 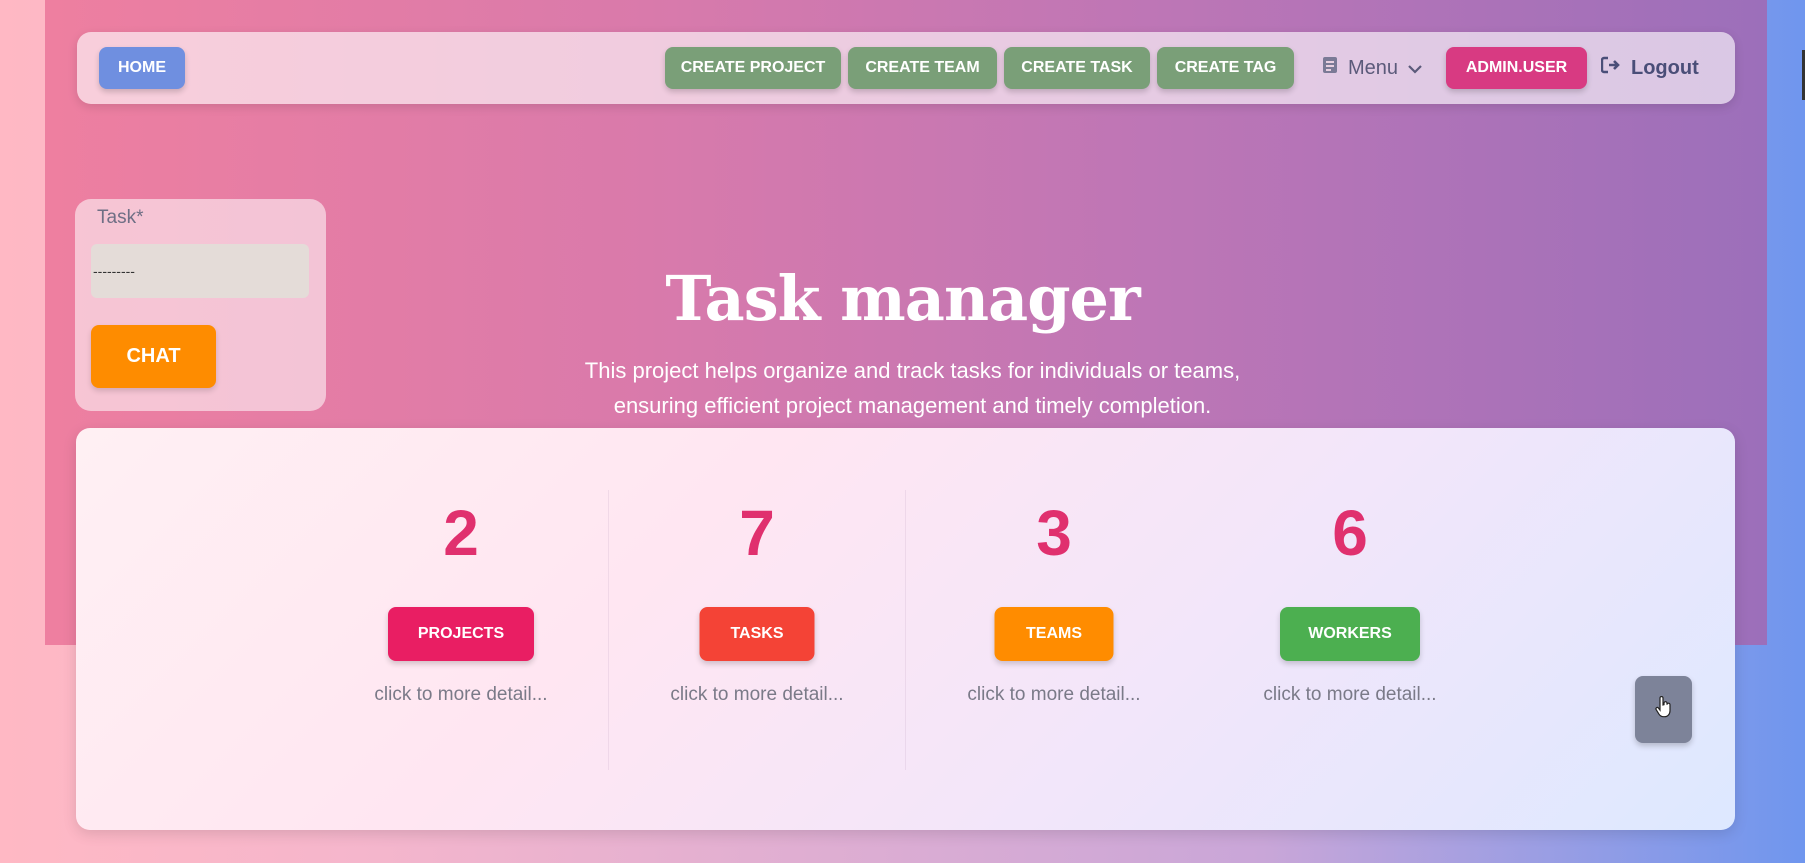 I want to click on user-button: ADMIN.USER, so click(x=1516, y=68).